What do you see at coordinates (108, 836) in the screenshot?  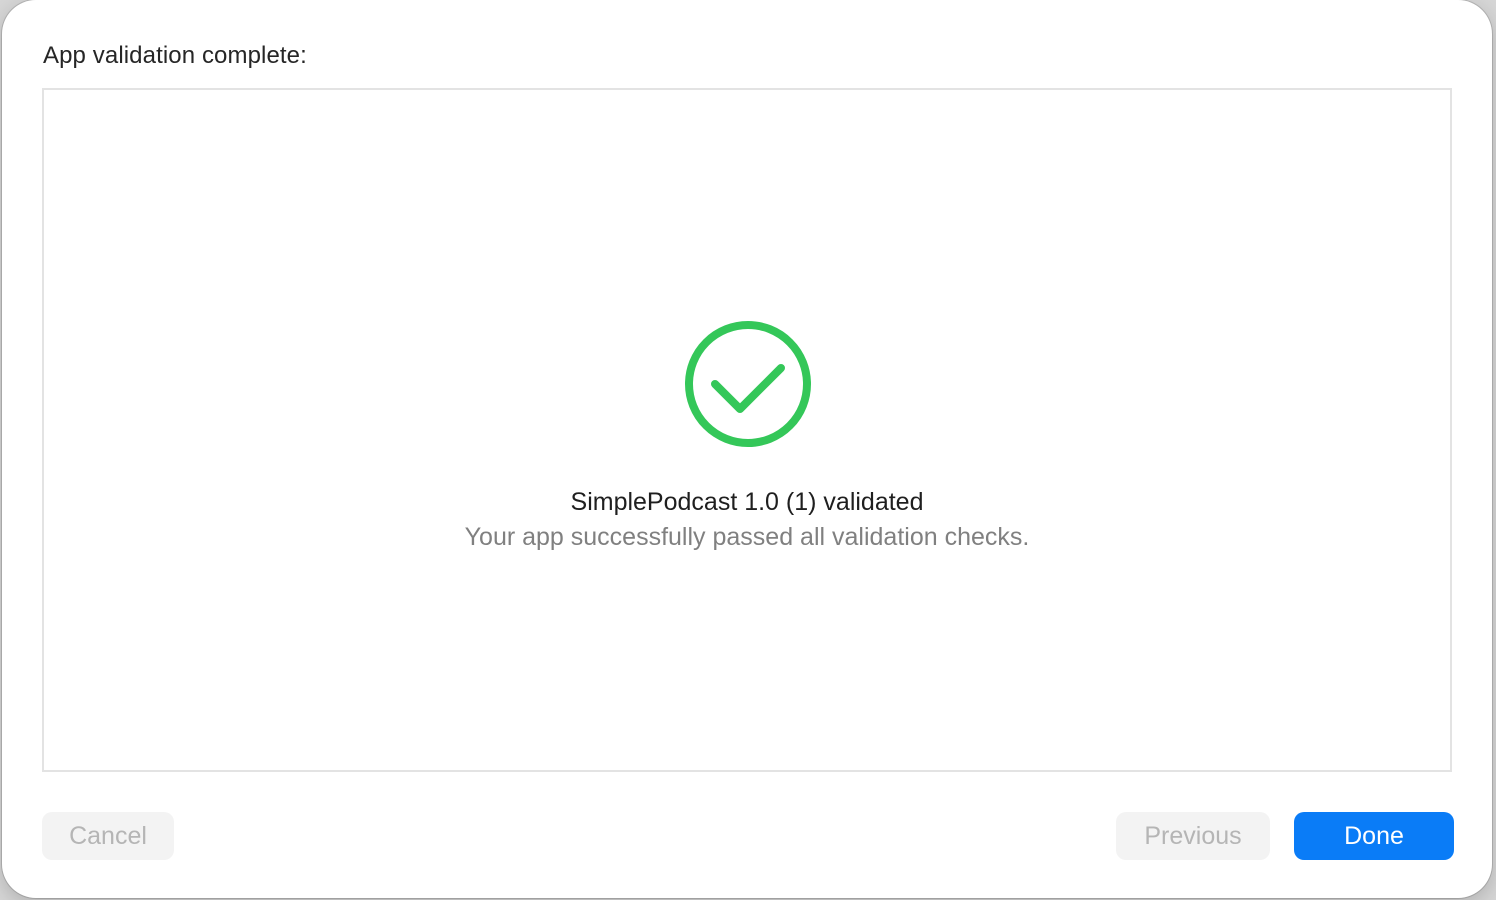 I see `cancel-button: Cancel` at bounding box center [108, 836].